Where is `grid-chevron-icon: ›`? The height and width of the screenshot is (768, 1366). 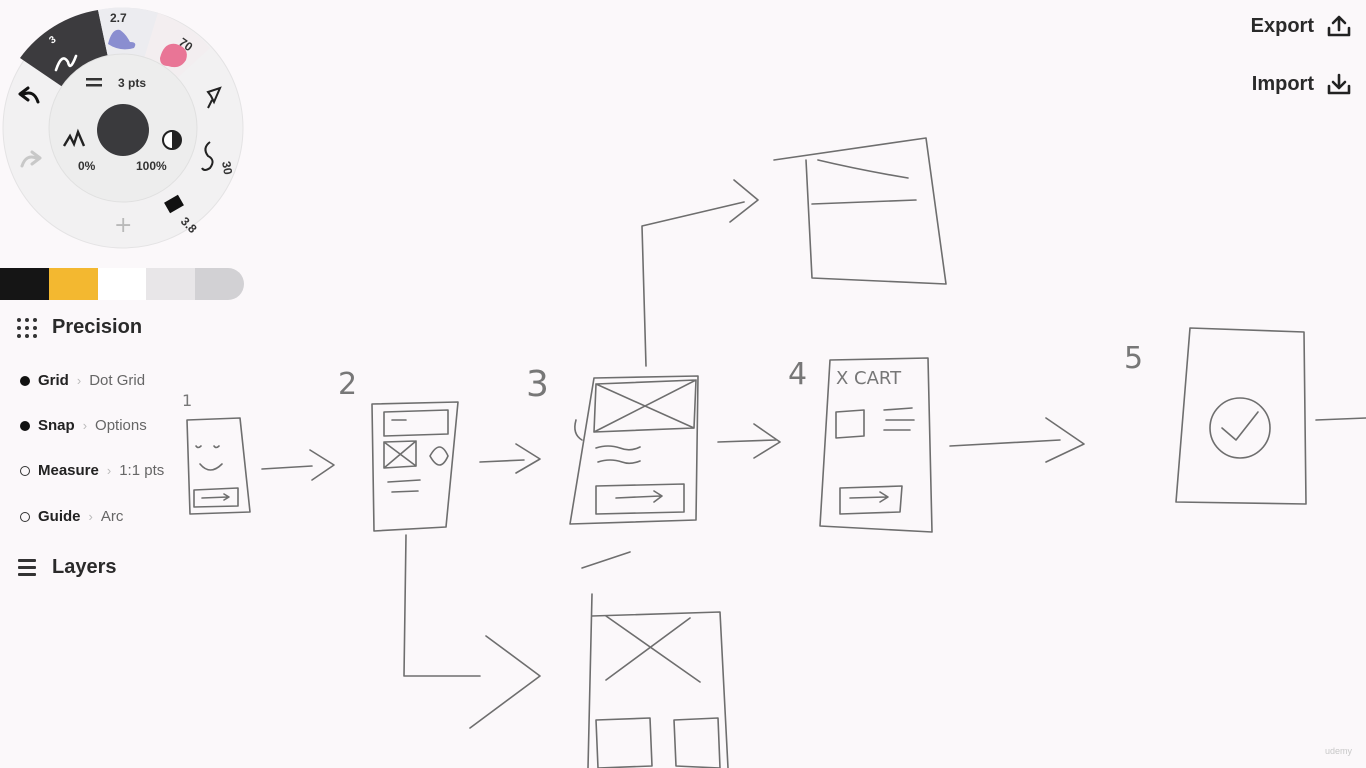
grid-chevron-icon: › is located at coordinates (79, 380).